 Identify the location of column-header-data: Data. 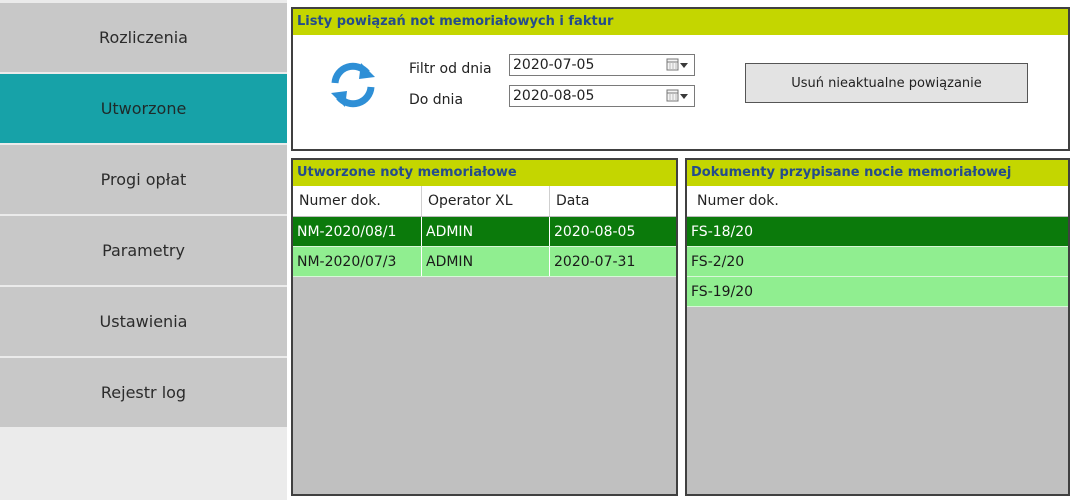
(612, 201).